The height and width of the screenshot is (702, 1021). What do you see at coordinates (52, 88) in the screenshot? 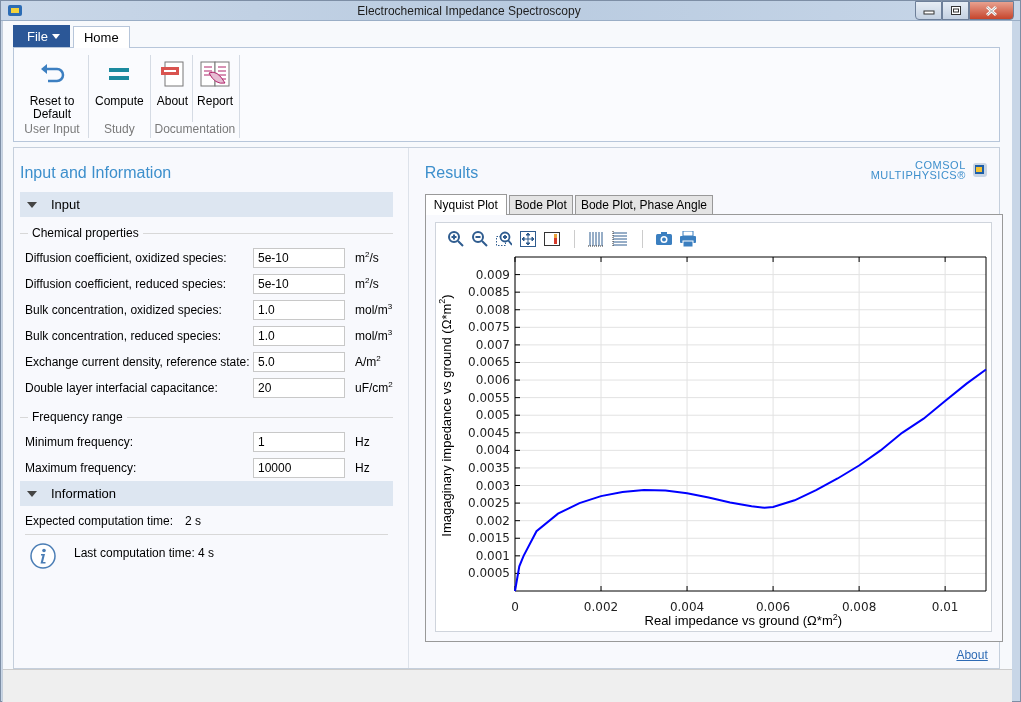
I see `ribbon-button: Reset to Default` at bounding box center [52, 88].